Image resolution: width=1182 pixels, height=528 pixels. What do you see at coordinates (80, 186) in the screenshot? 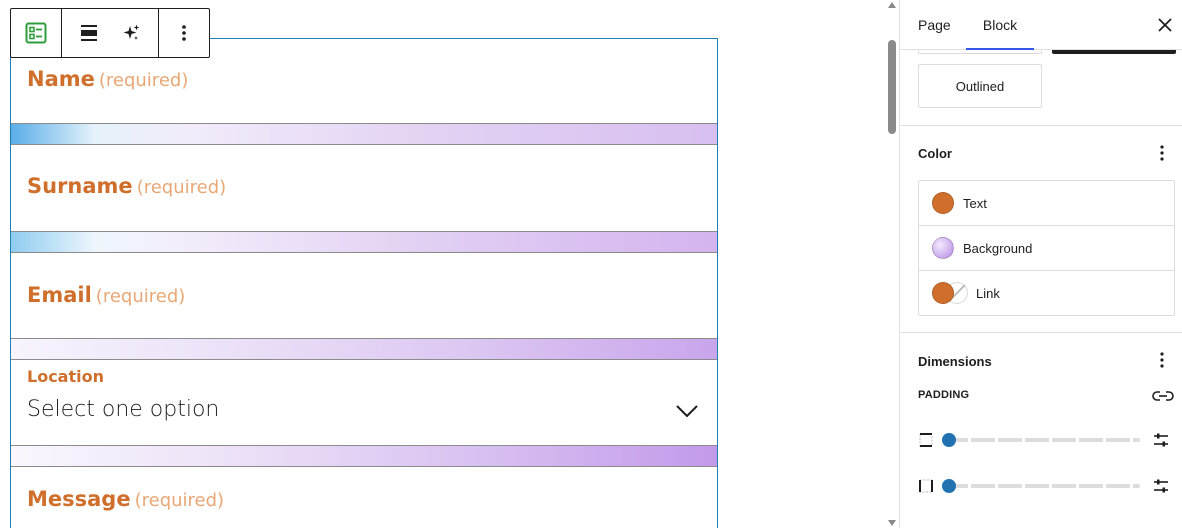
I see `surname-label-text: Surname` at bounding box center [80, 186].